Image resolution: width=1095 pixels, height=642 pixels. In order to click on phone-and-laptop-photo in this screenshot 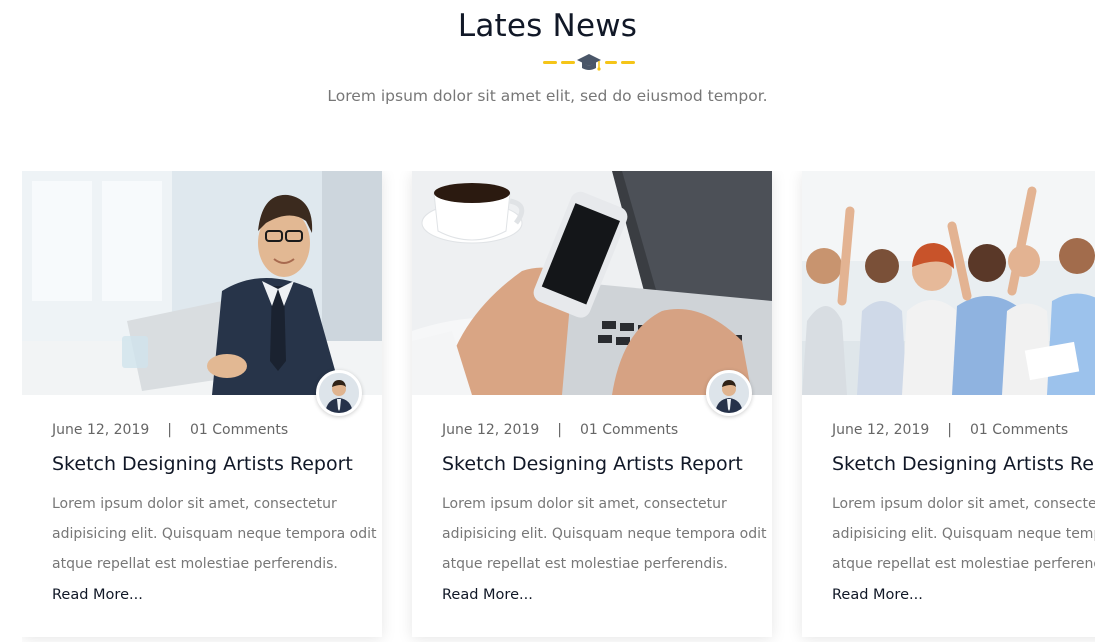, I will do `click(592, 283)`.